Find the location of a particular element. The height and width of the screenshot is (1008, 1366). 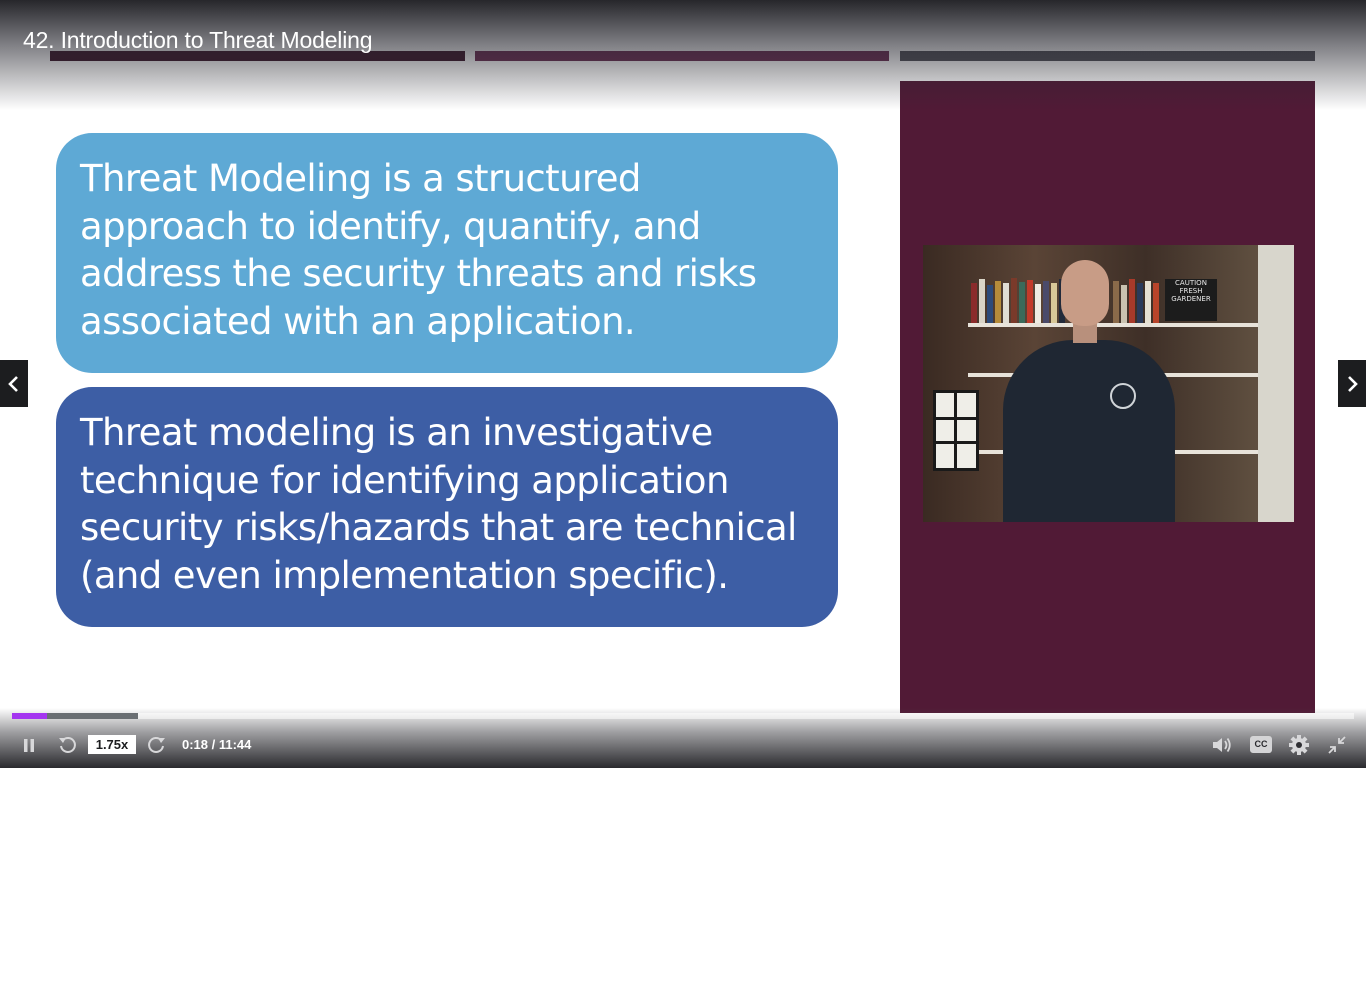

caution-sign: CAUTION FRESH GARDENER is located at coordinates (1191, 300).